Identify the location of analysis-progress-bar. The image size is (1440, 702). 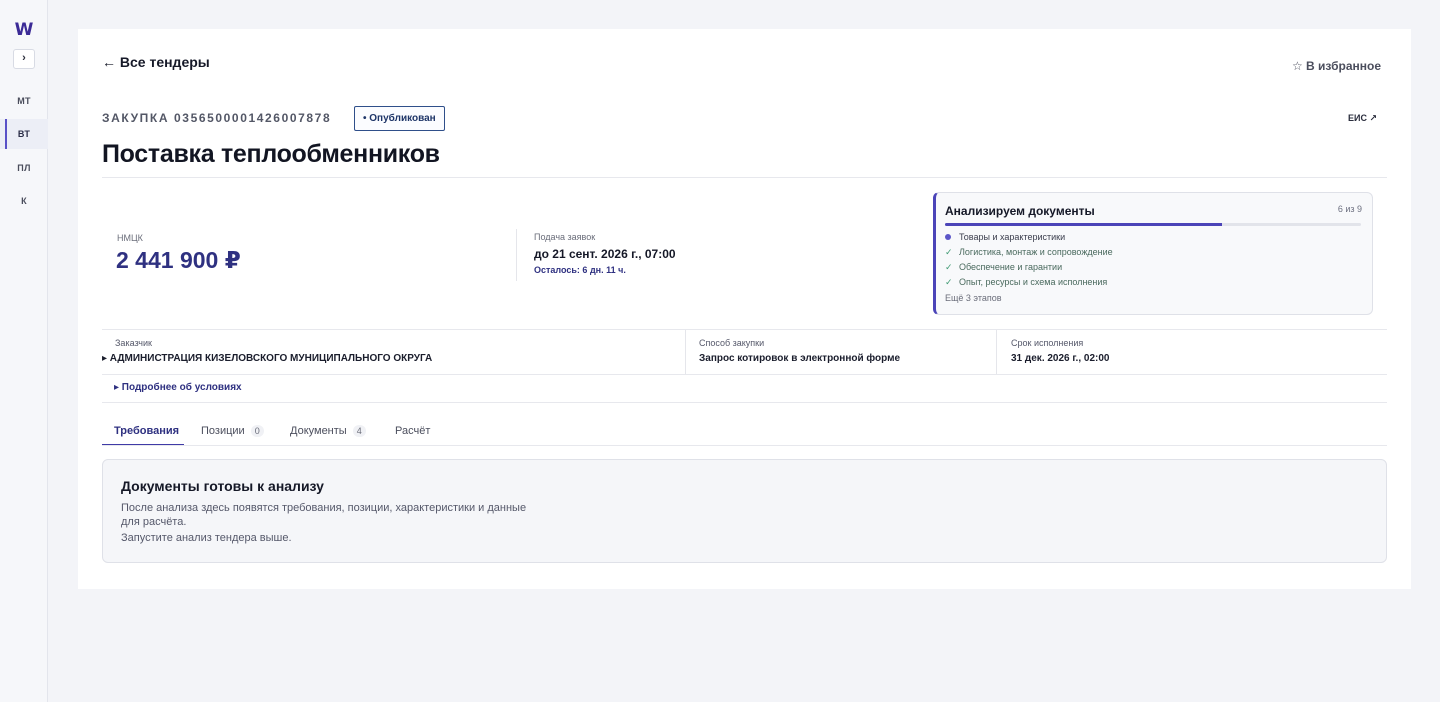
(1153, 224).